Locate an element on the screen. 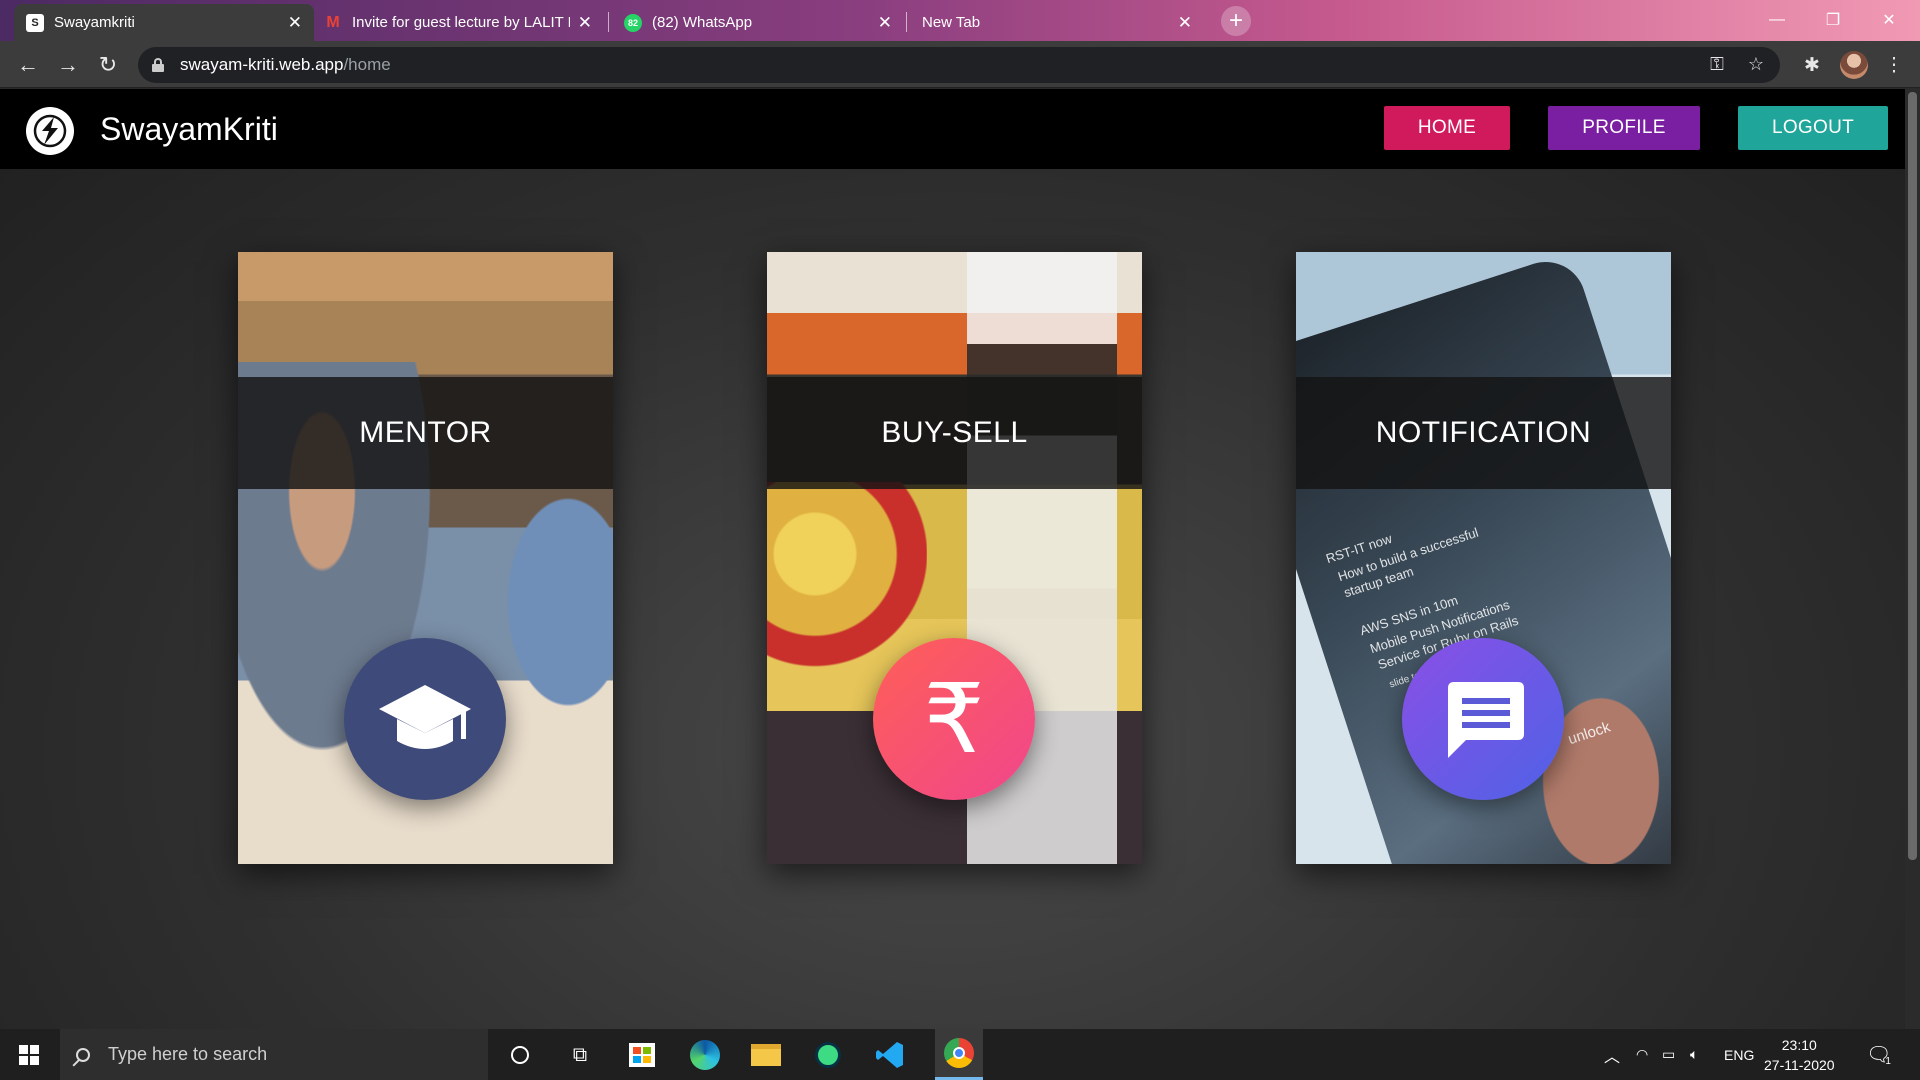 This screenshot has height=1080, width=1920. new-tab-button: + is located at coordinates (1236, 21).